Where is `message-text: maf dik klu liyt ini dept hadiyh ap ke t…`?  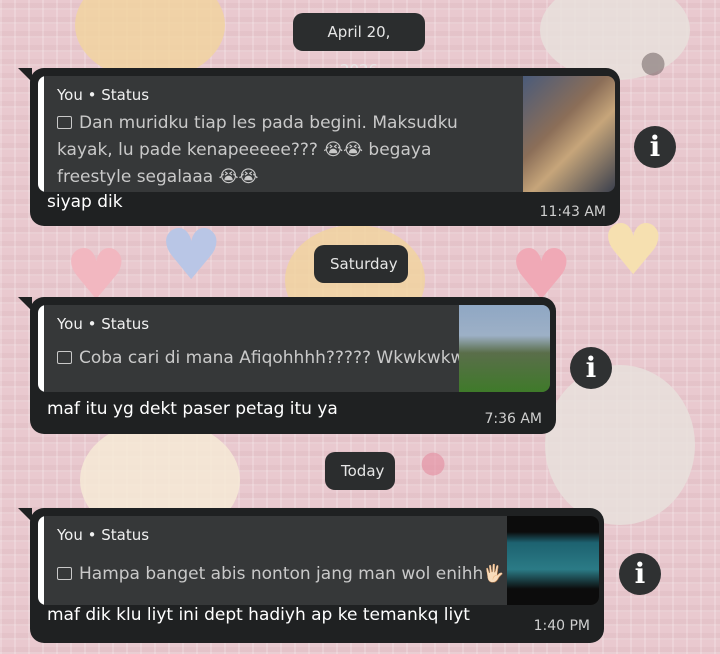 message-text: maf dik klu liyt ini dept hadiyh ap ke t… is located at coordinates (258, 615).